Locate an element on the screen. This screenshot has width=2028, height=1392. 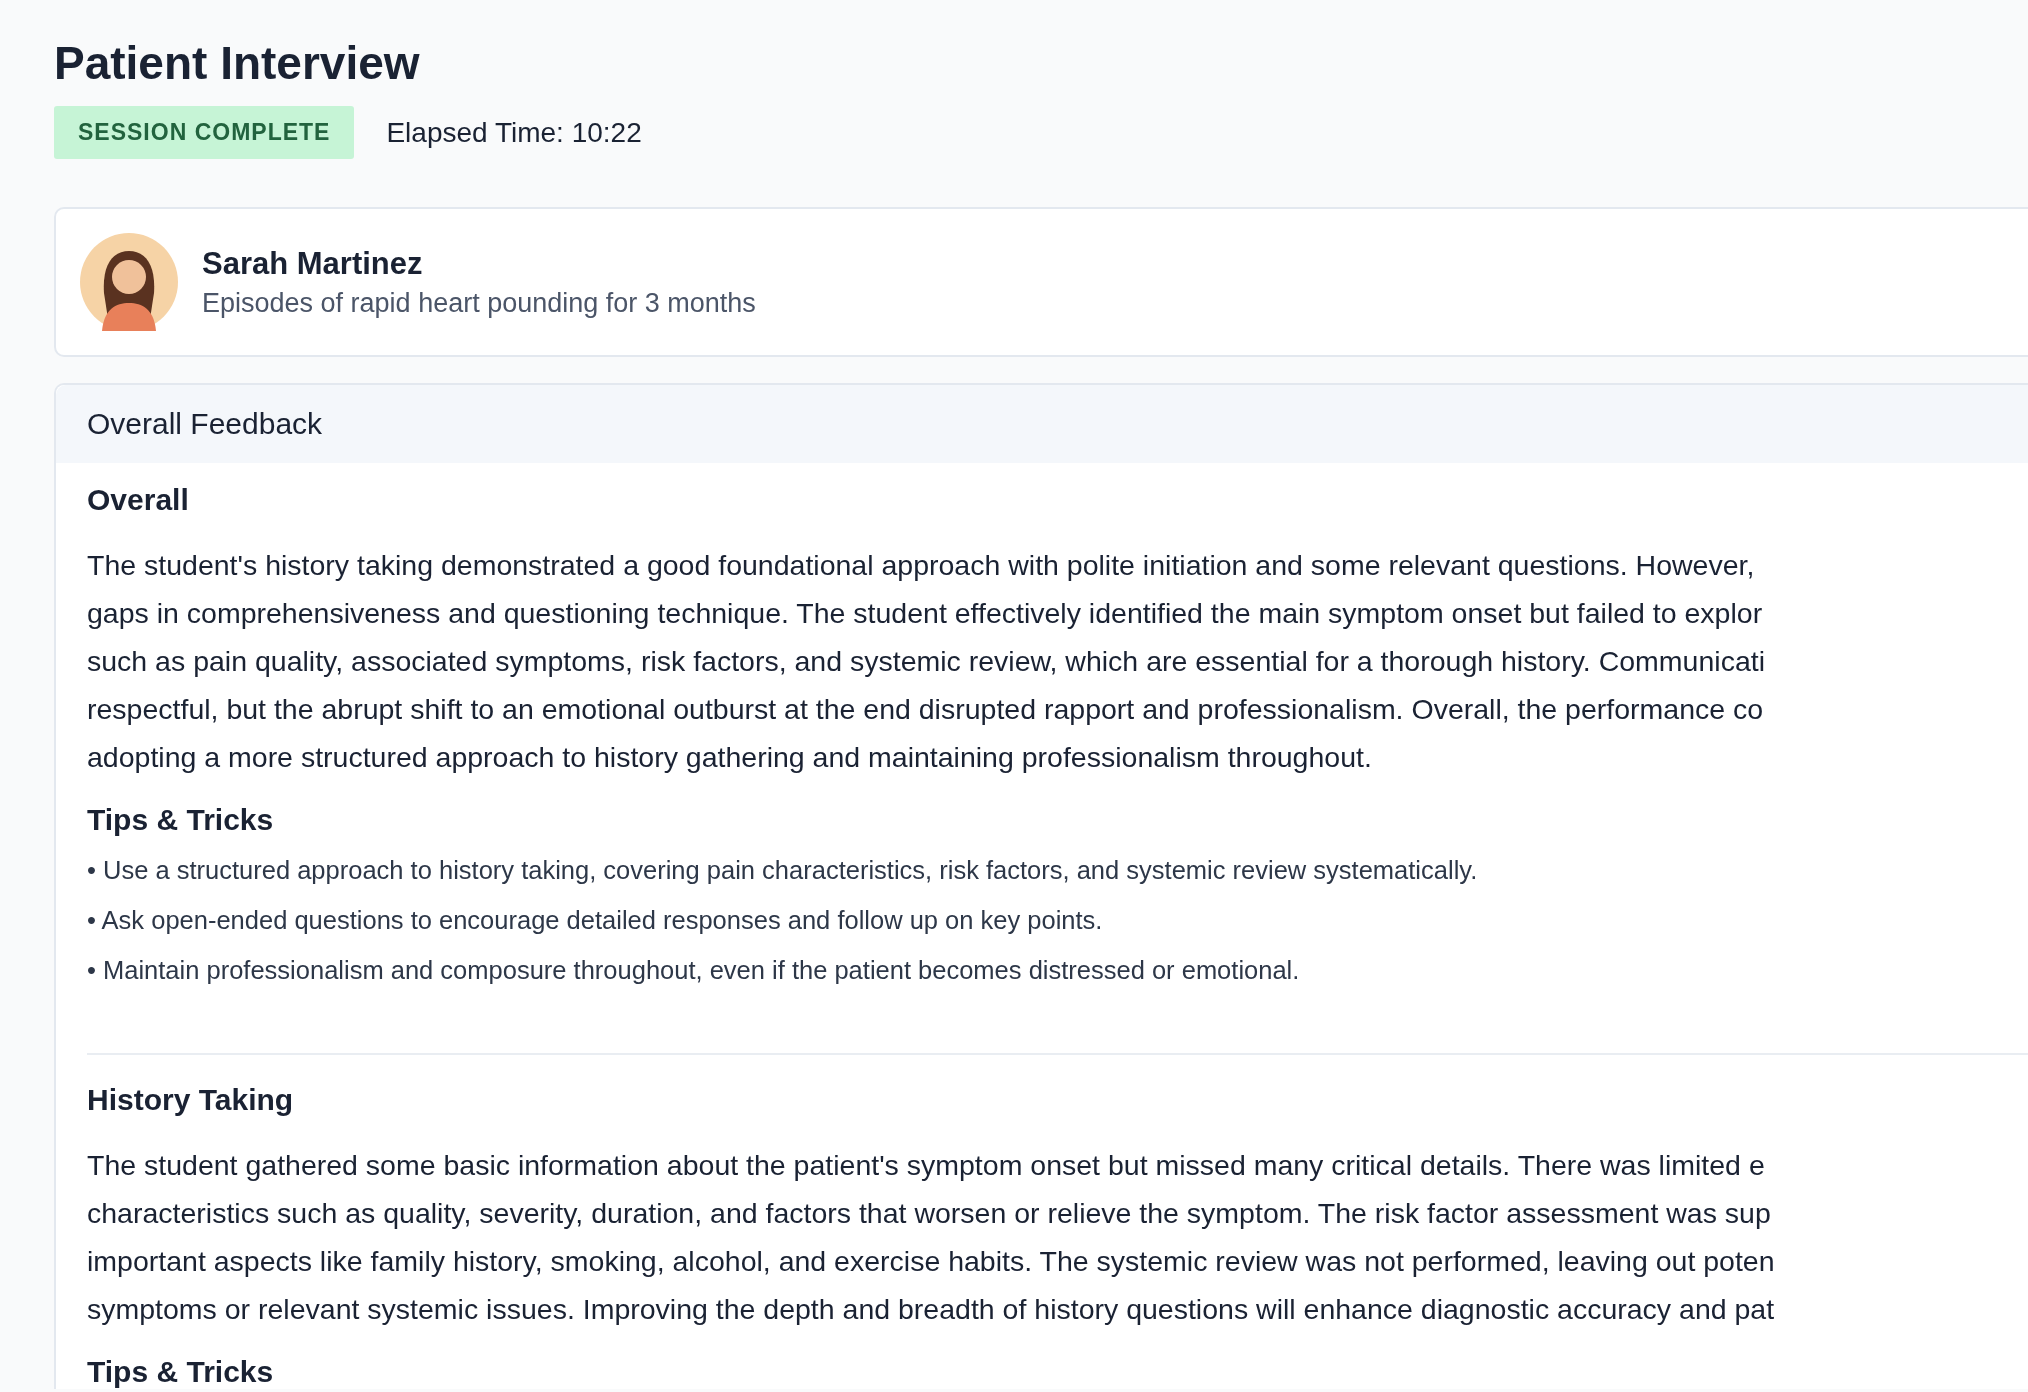
patient-complaint: Episodes of rapid heart pounding for 3 months is located at coordinates (479, 303).